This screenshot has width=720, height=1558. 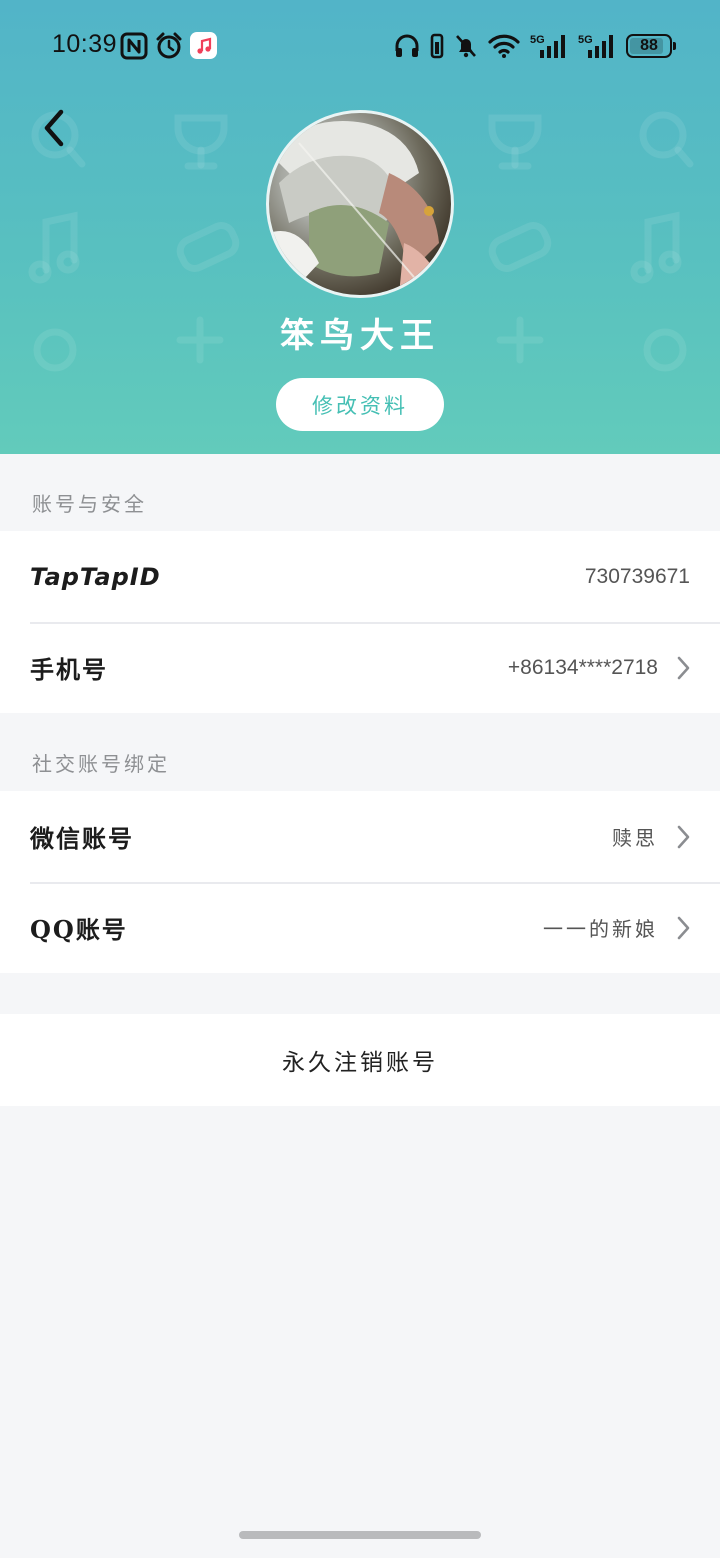 What do you see at coordinates (69, 669) in the screenshot?
I see `row-label: 手机号` at bounding box center [69, 669].